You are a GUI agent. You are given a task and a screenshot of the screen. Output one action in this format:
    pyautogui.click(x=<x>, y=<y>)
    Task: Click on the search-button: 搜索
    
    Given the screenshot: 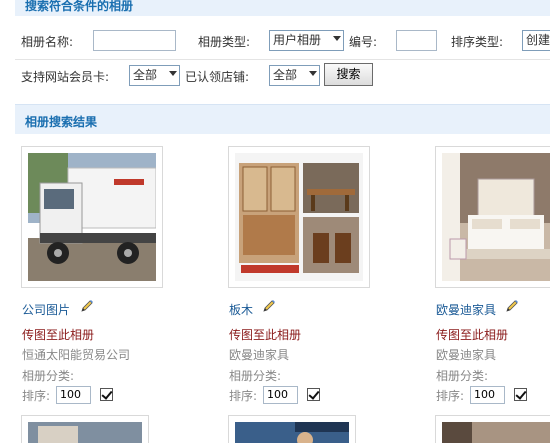 What is the action you would take?
    pyautogui.click(x=348, y=74)
    